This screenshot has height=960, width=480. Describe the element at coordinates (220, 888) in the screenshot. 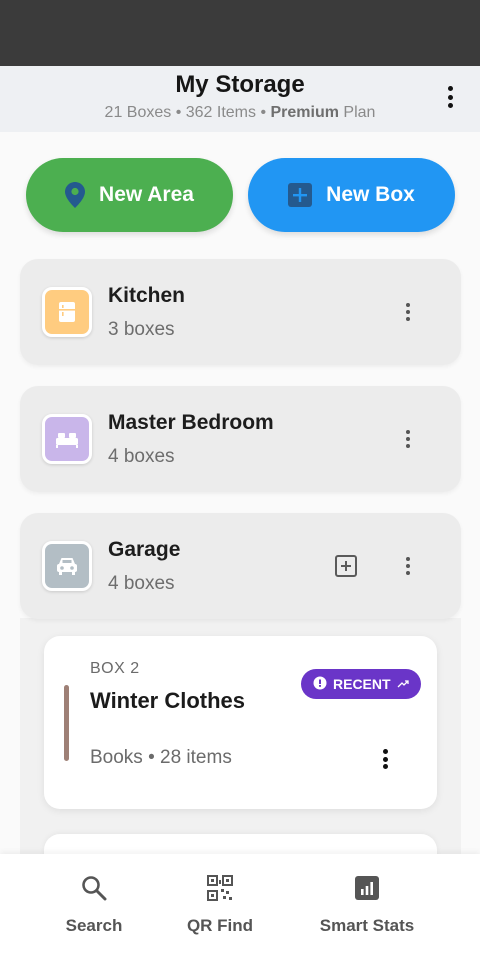

I see `qr-code-icon` at that location.